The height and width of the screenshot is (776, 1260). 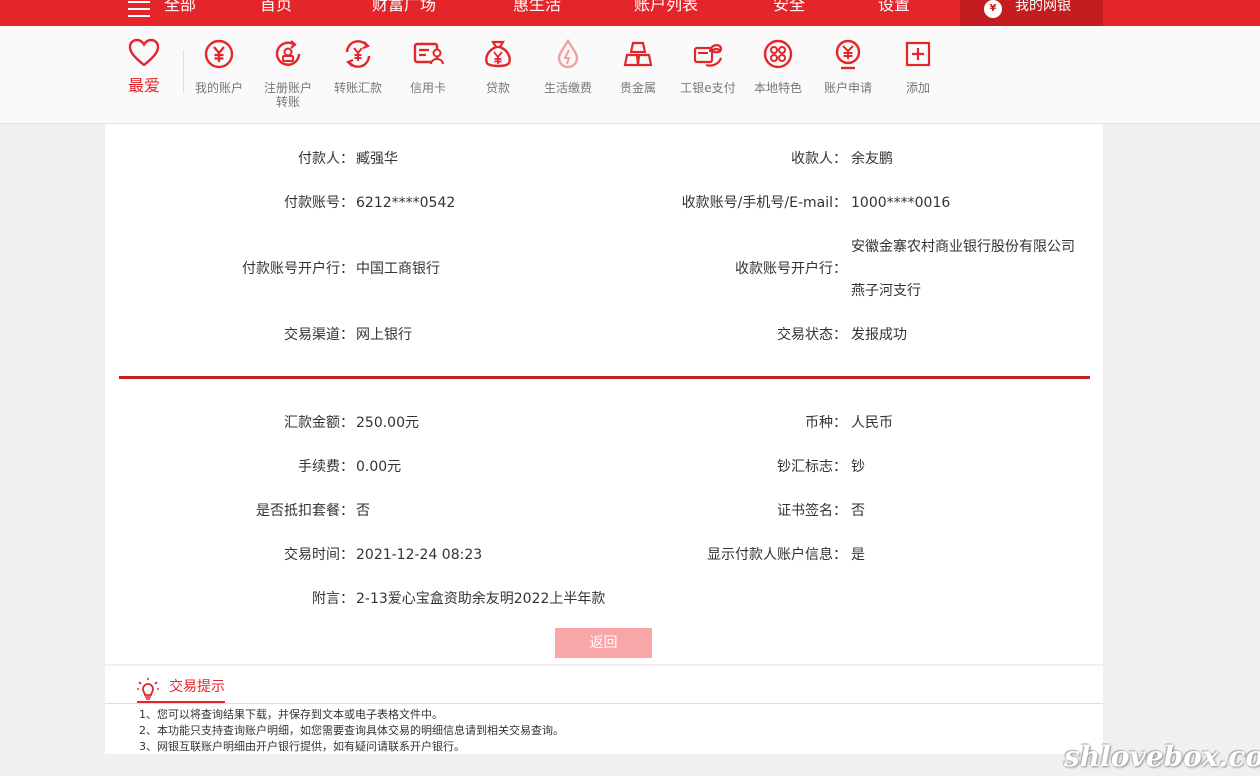 I want to click on drop-icon, so click(x=568, y=53).